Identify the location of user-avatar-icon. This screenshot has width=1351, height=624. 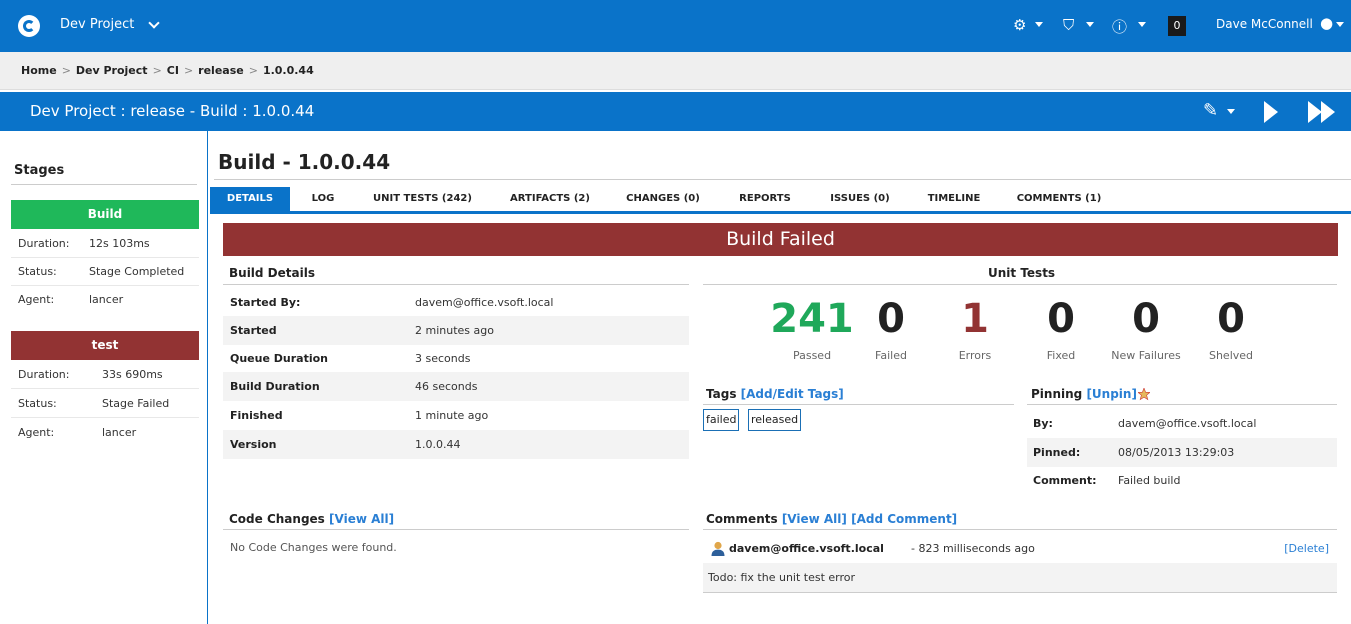
(718, 548).